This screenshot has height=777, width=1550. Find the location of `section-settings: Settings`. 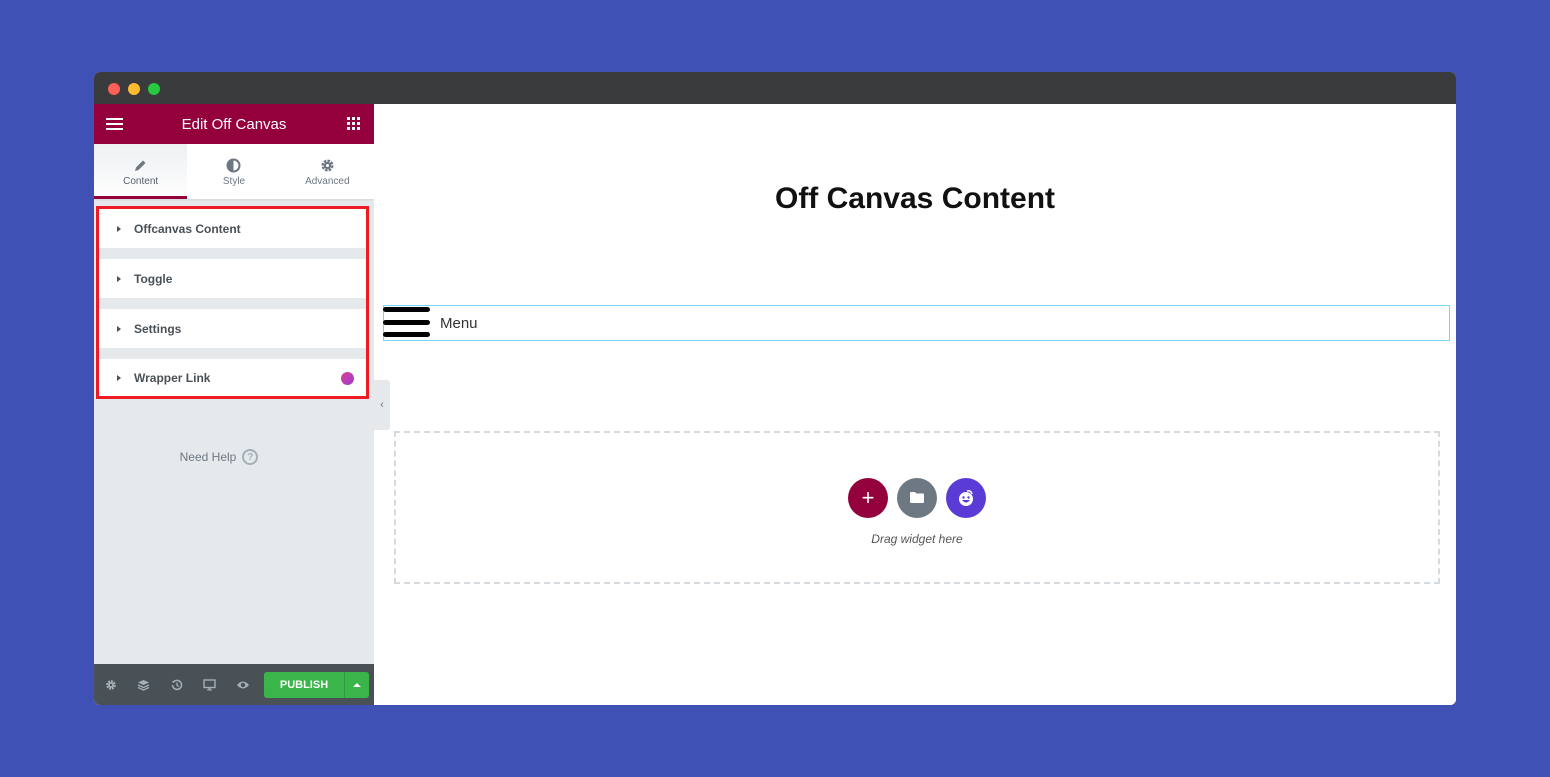

section-settings: Settings is located at coordinates (232, 328).